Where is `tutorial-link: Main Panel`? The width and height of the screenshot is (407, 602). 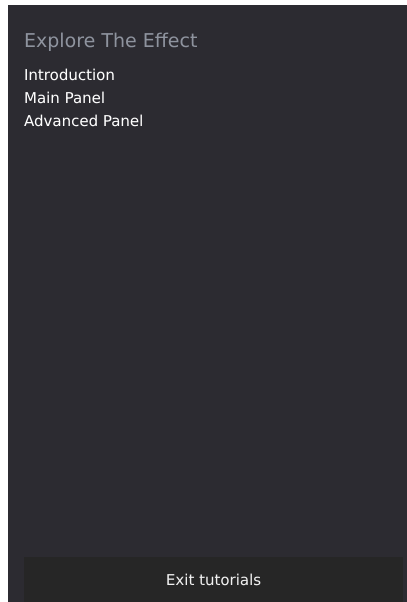 tutorial-link: Main Panel is located at coordinates (65, 98).